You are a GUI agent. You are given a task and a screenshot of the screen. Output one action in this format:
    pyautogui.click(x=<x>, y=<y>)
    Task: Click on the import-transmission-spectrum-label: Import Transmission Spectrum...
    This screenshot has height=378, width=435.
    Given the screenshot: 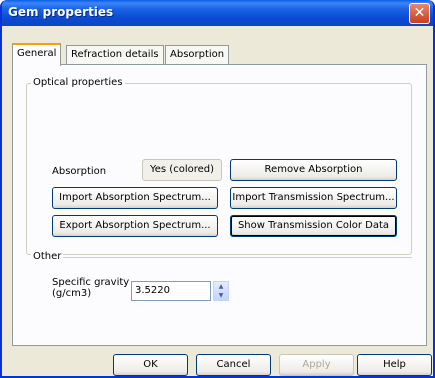 What is the action you would take?
    pyautogui.click(x=313, y=197)
    